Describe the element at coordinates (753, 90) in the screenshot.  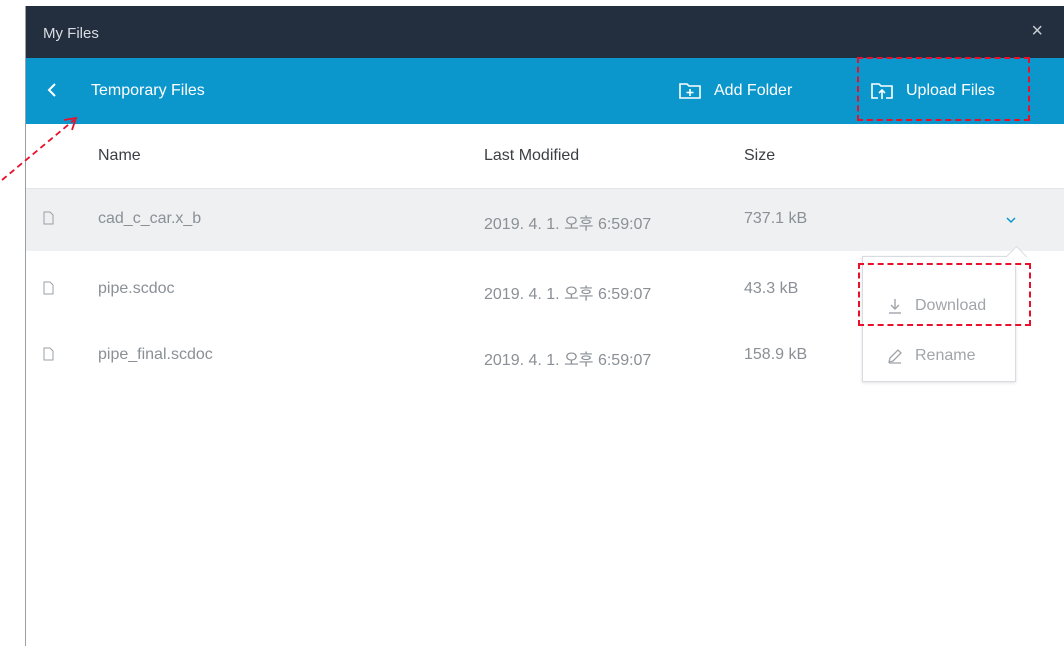
I see `add-folder-label: Add Folder` at that location.